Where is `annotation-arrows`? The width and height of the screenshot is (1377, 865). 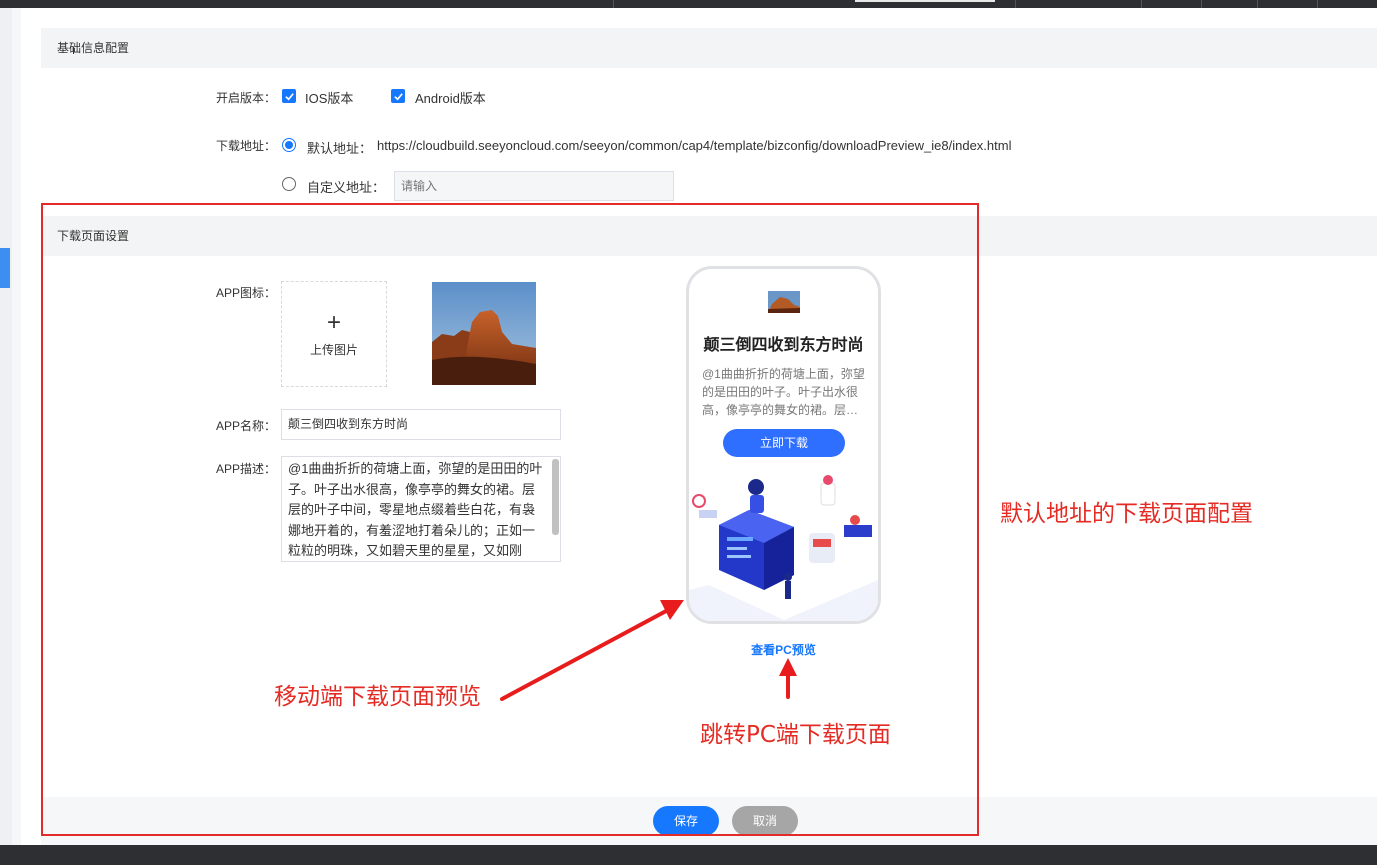
annotation-arrows is located at coordinates (648, 650).